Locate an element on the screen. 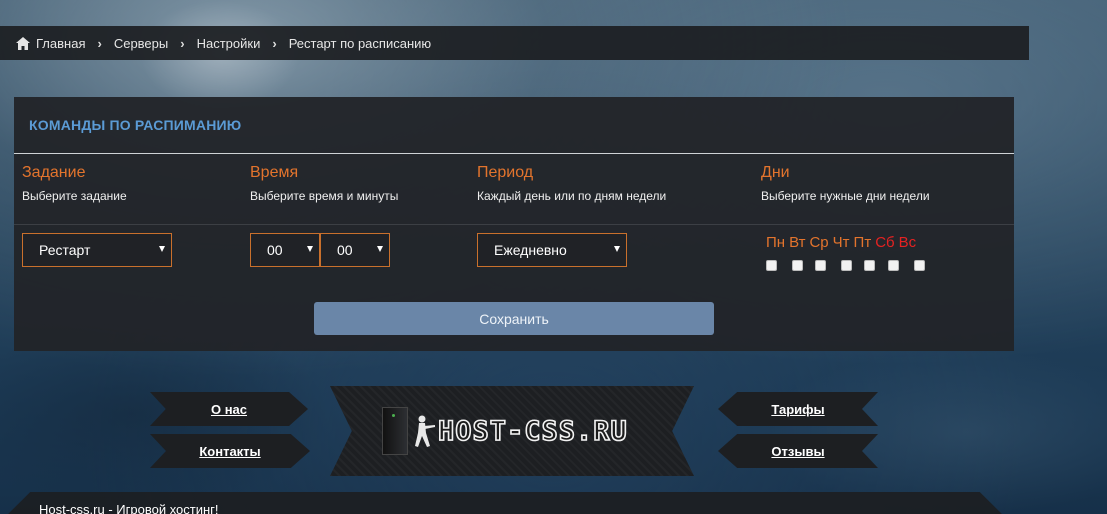  column-days: Дни Выберите нужные дни недели is located at coordinates (845, 179).